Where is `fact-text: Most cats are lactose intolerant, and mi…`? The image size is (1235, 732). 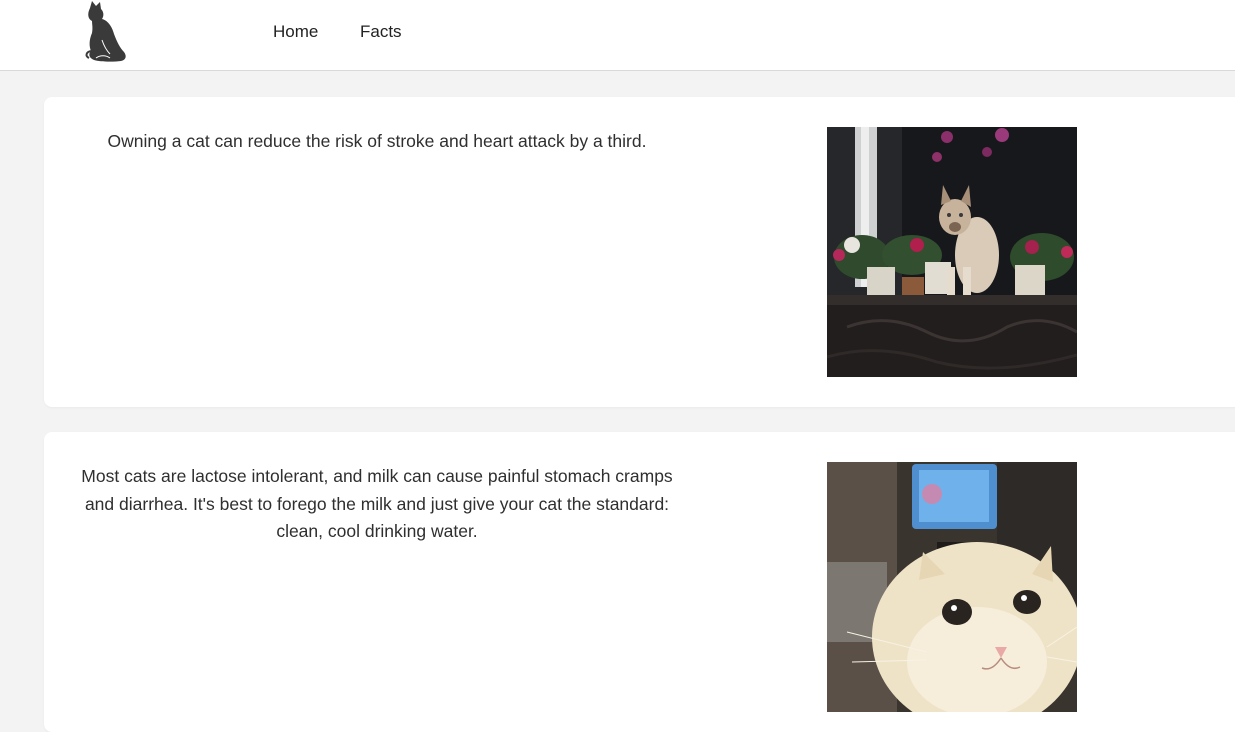
fact-text: Most cats are lactose intolerant, and mi… is located at coordinates (377, 503).